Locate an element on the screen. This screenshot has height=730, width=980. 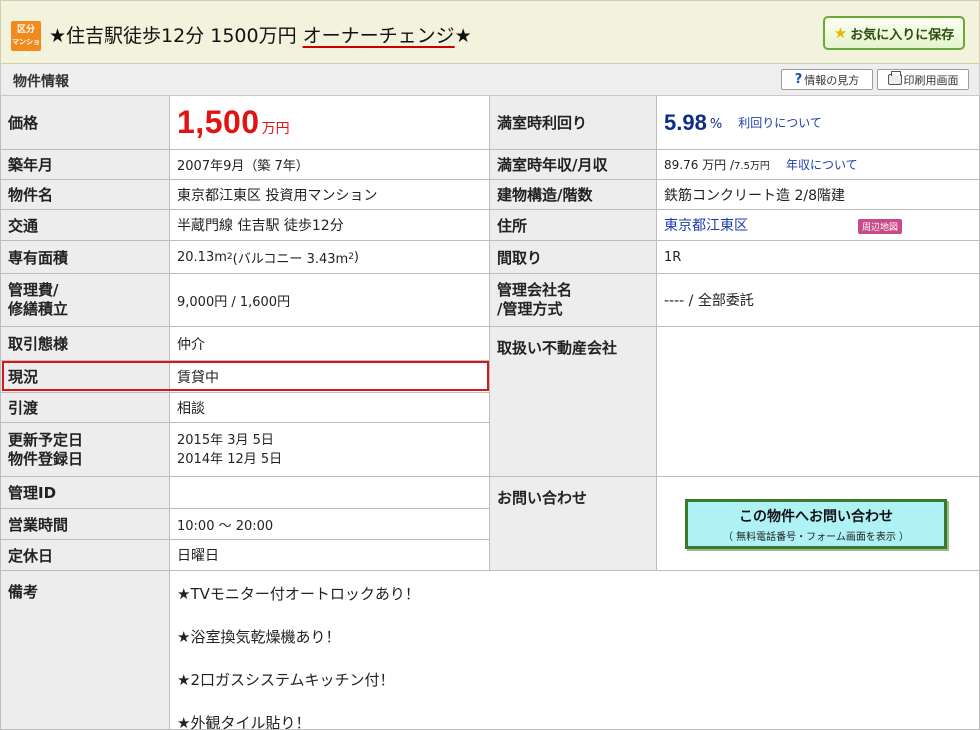
yield-info-link: 利回りについて is located at coordinates (780, 122).